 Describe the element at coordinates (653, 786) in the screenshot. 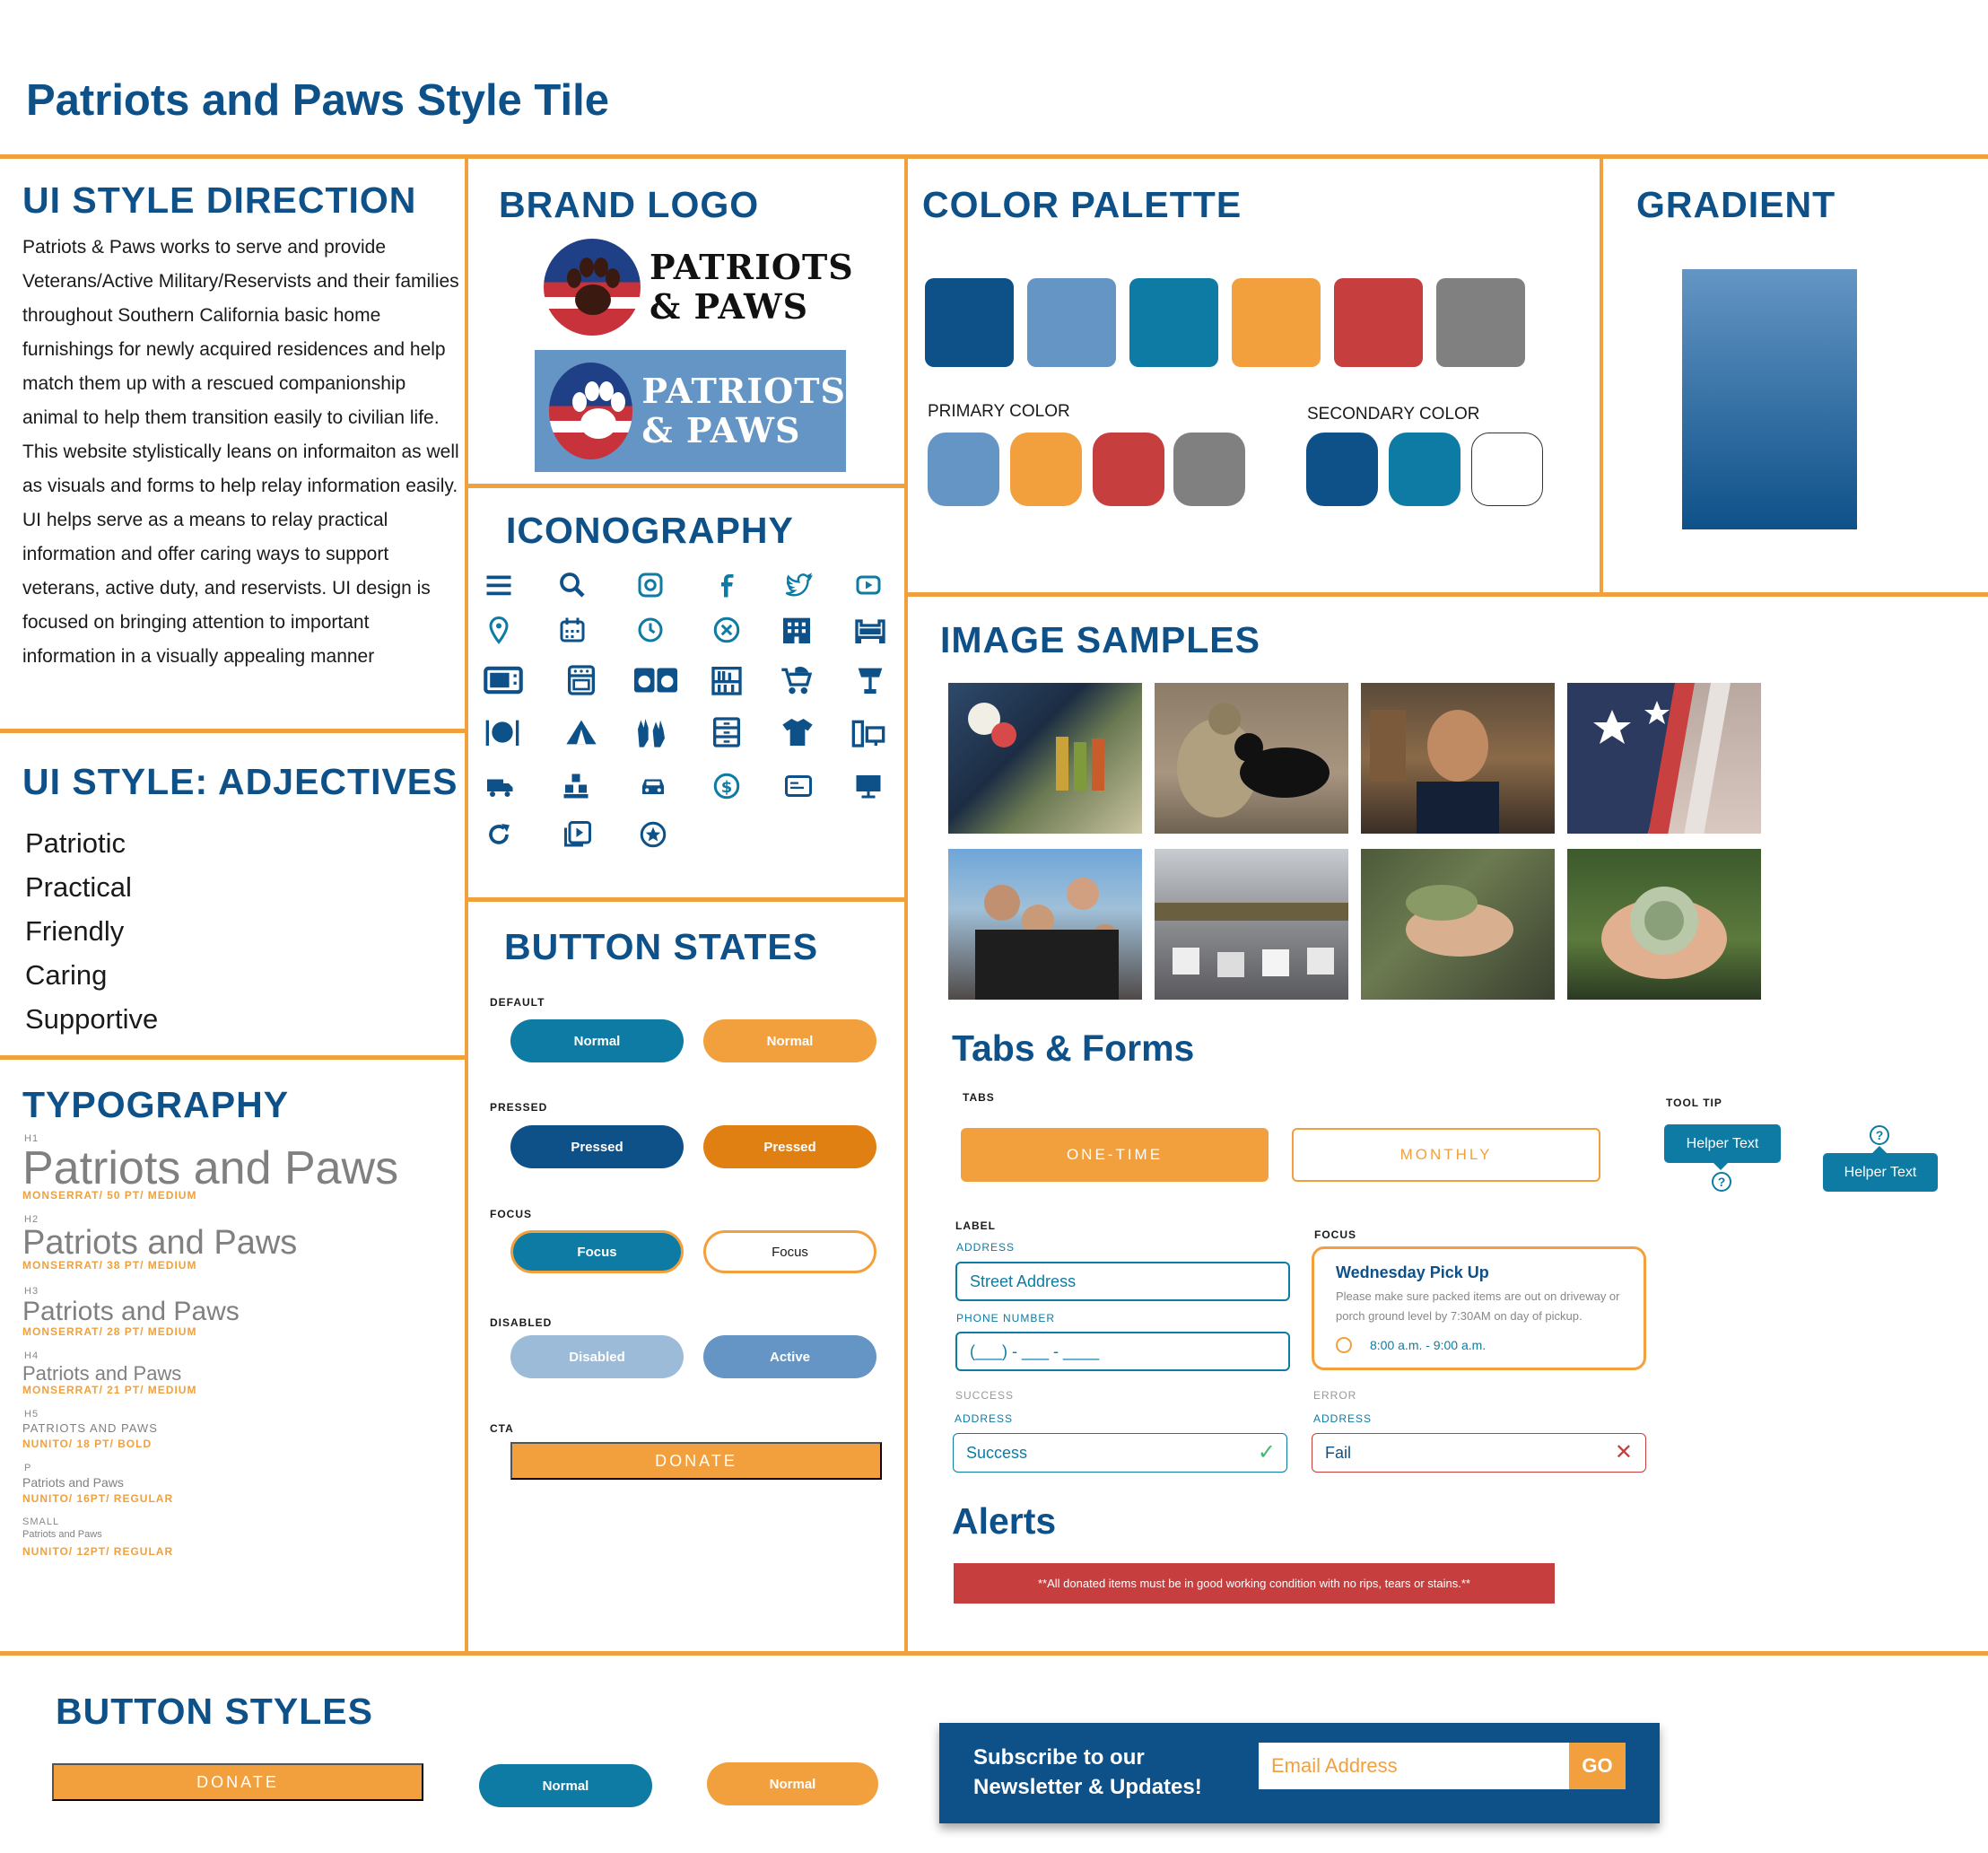

I see `car-icon` at that location.